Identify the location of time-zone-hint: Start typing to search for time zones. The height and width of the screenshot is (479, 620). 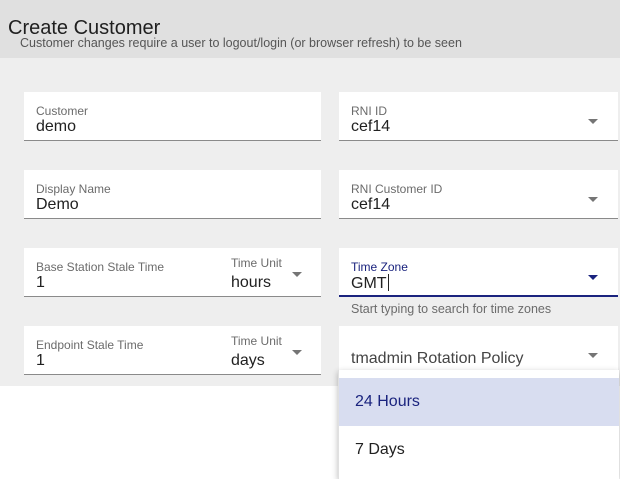
(451, 309).